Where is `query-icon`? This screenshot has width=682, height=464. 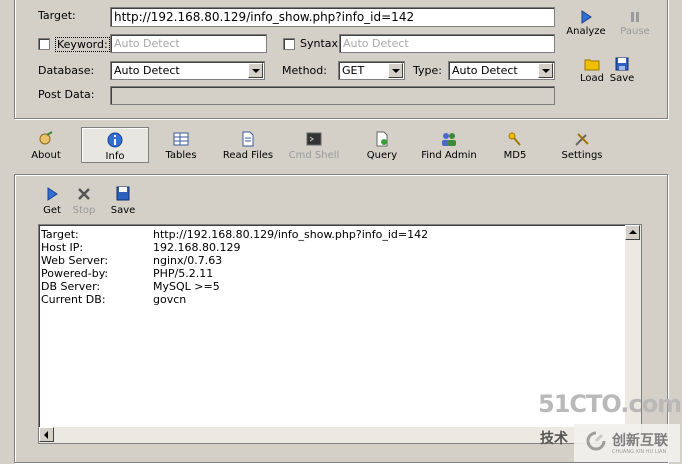 query-icon is located at coordinates (382, 139).